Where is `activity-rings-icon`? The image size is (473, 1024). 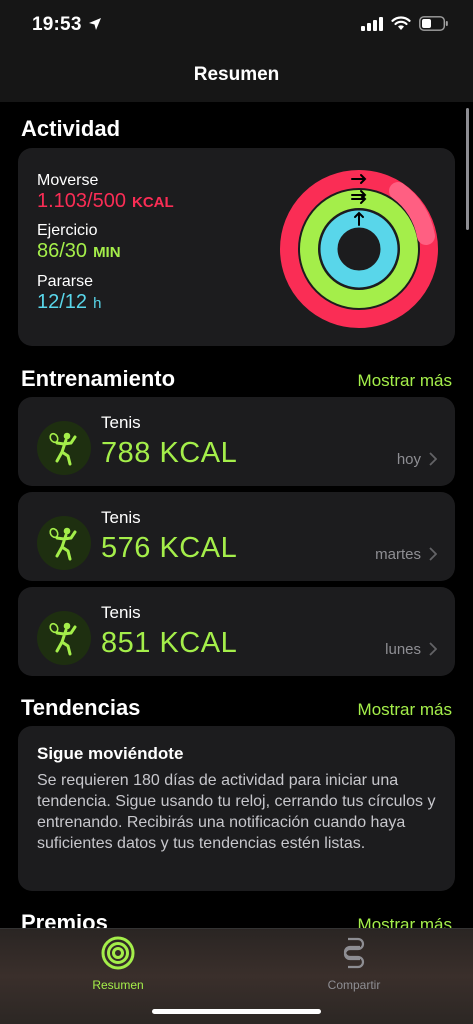
activity-rings-icon is located at coordinates (118, 953).